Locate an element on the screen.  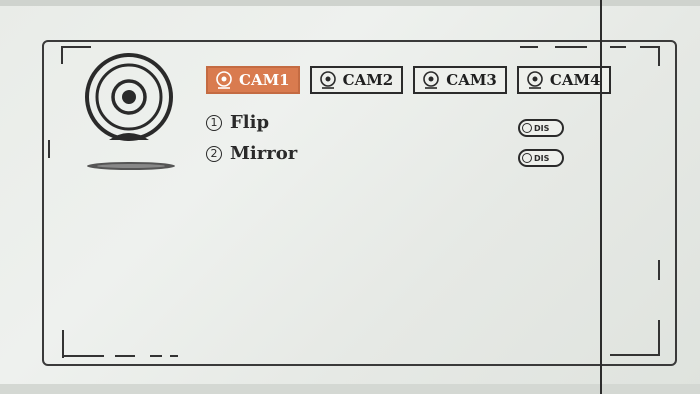
tab-label: CAM2 is located at coordinates (368, 80).